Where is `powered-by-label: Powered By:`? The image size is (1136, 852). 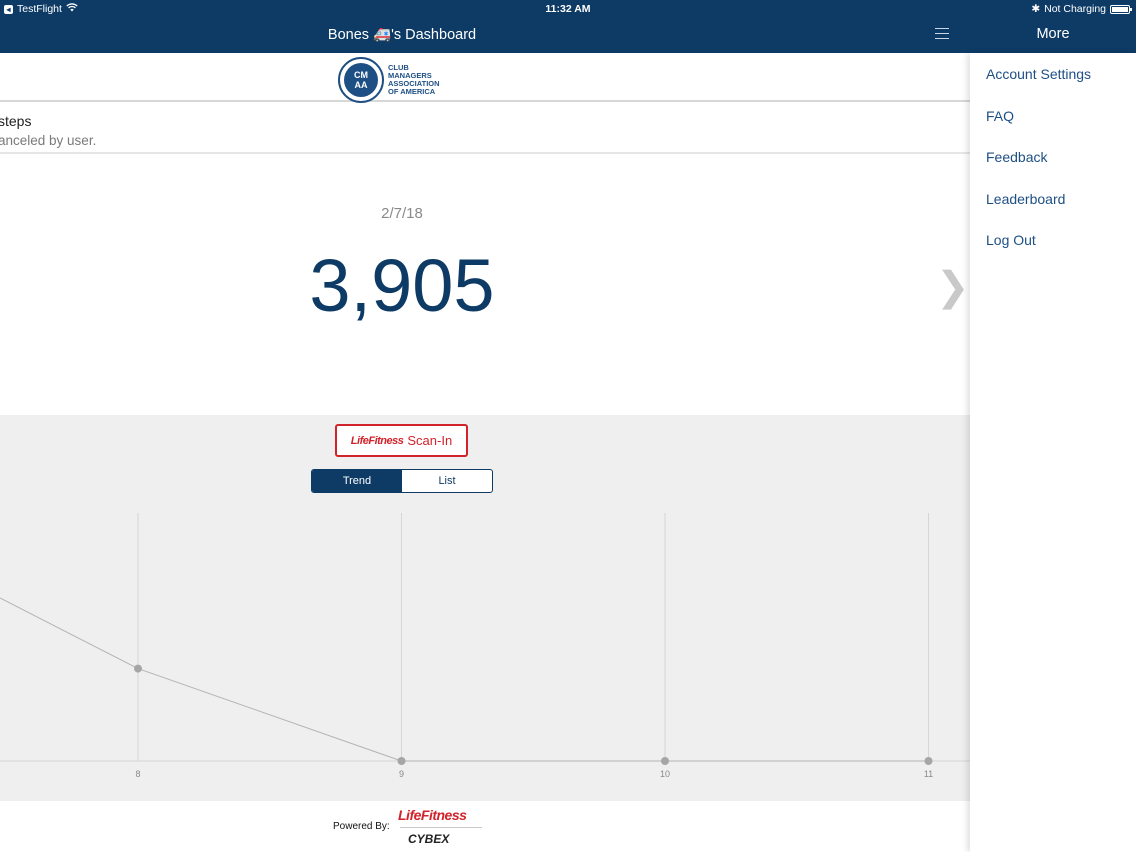 powered-by-label: Powered By: is located at coordinates (361, 826).